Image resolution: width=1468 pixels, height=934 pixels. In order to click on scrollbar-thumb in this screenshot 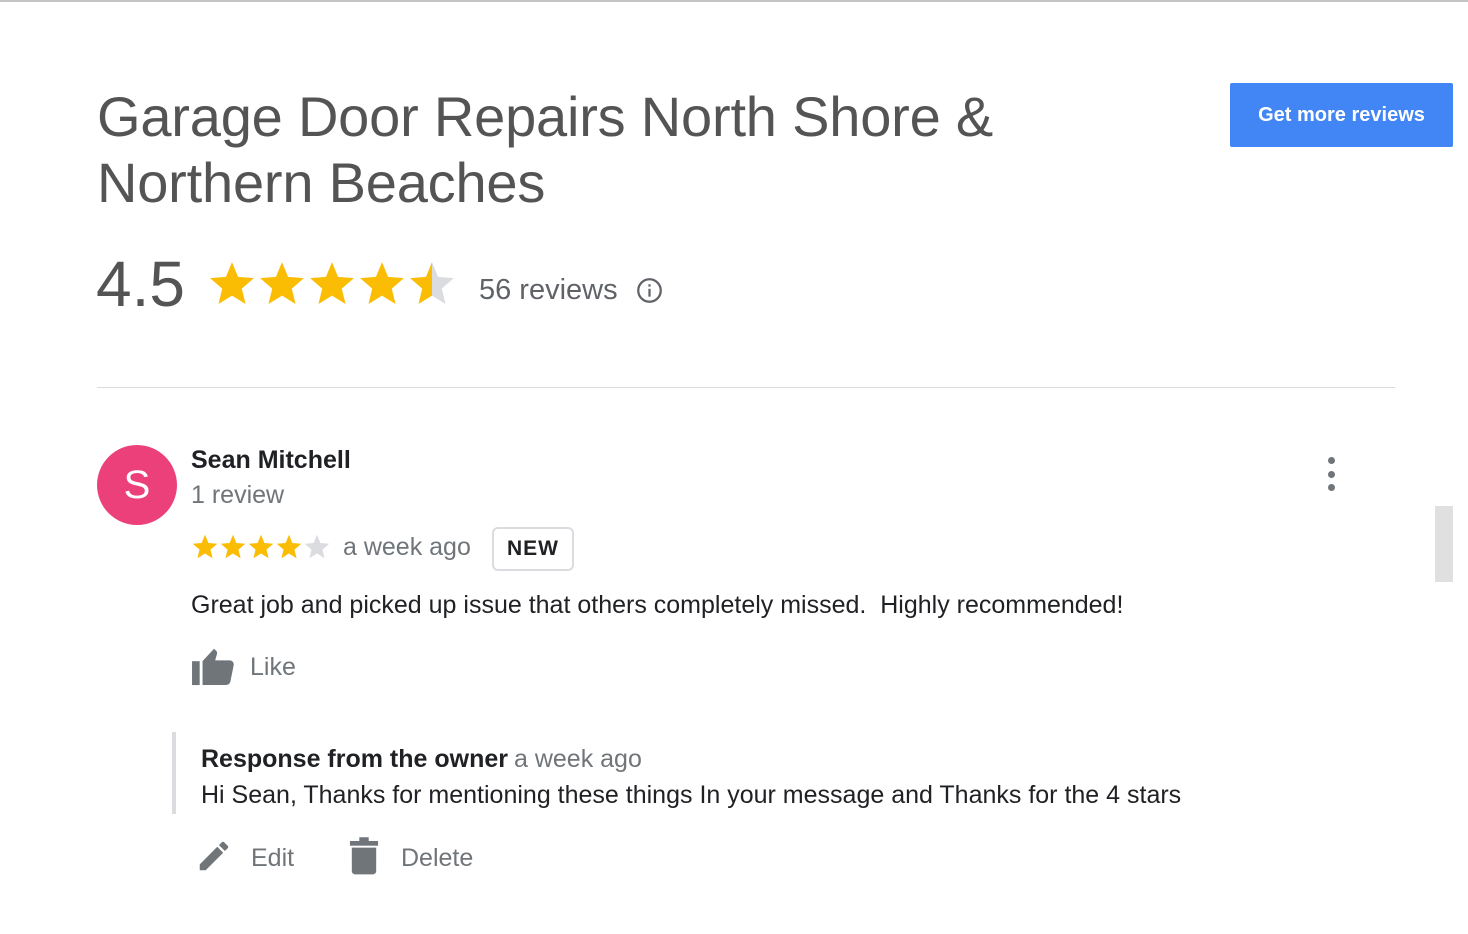, I will do `click(1444, 544)`.